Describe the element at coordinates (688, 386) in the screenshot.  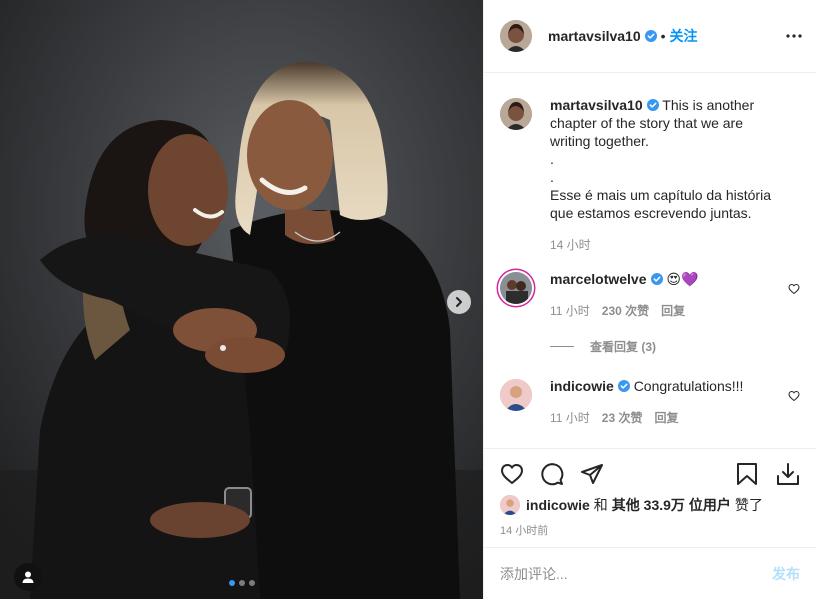
I see `comment-text: Congratulations!!!` at that location.